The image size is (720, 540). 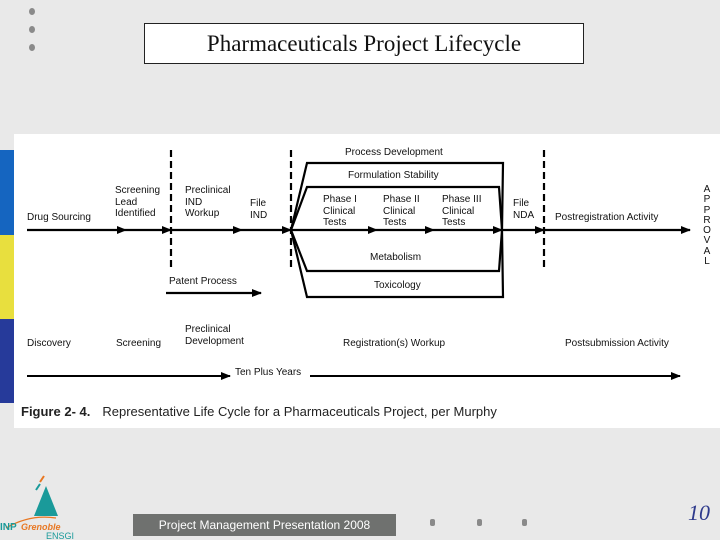 I want to click on footer-bar: Project Management Presentation 2008, so click(x=264, y=525).